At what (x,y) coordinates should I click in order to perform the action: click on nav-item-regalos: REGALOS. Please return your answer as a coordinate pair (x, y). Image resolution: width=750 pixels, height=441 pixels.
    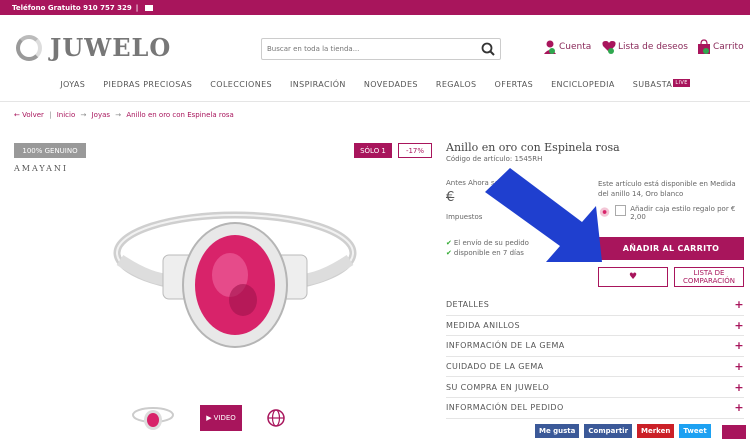
    Looking at the image, I should click on (456, 89).